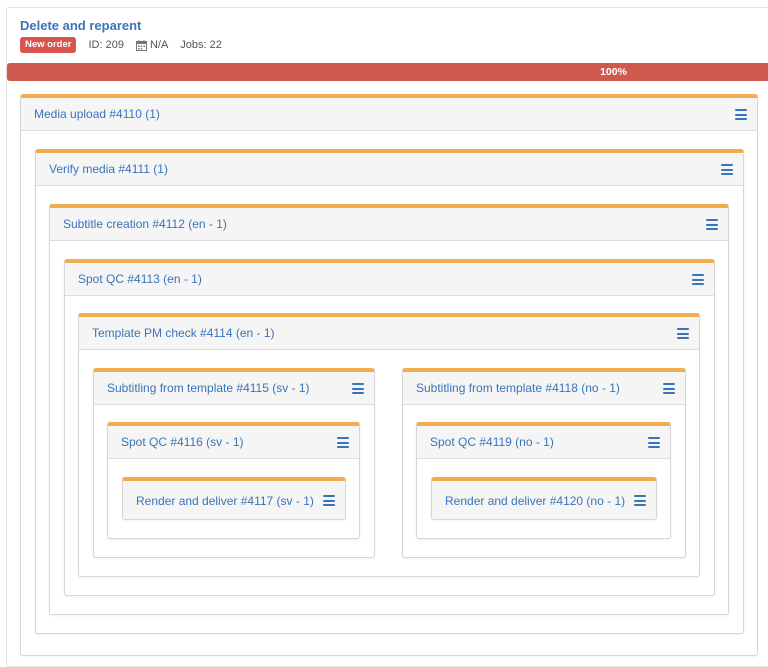 The image size is (768, 667). Describe the element at coordinates (613, 72) in the screenshot. I see `progress-label: 100%` at that location.